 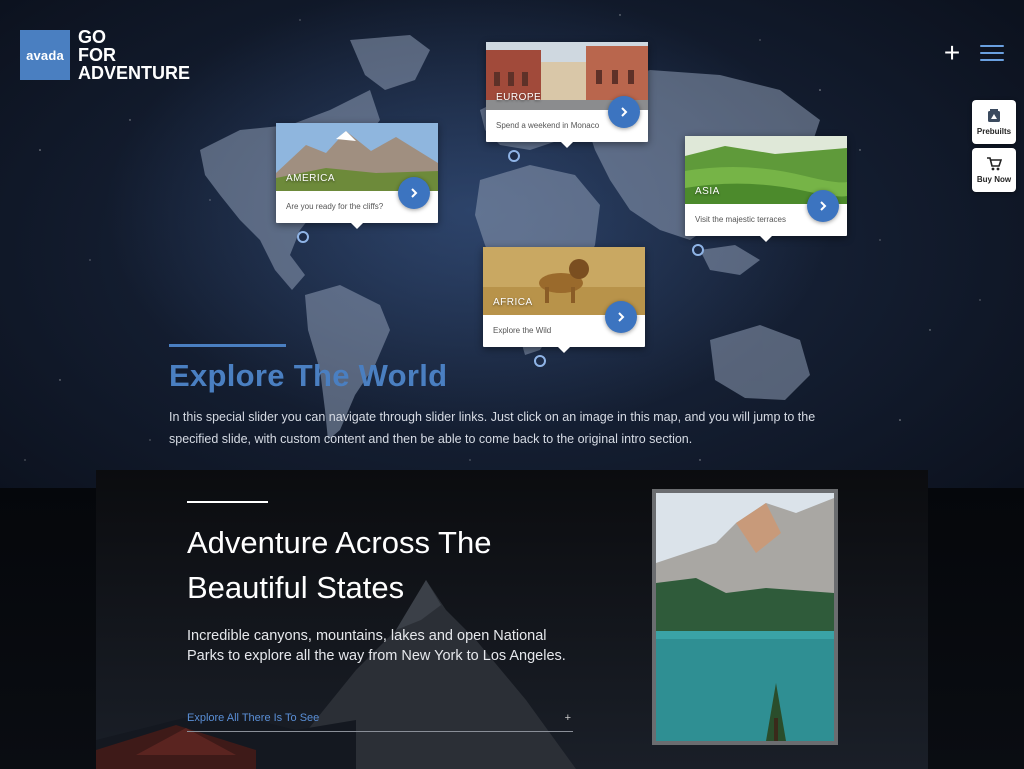 I want to click on card-caption: Spend a weekend in Monaco, so click(x=548, y=125).